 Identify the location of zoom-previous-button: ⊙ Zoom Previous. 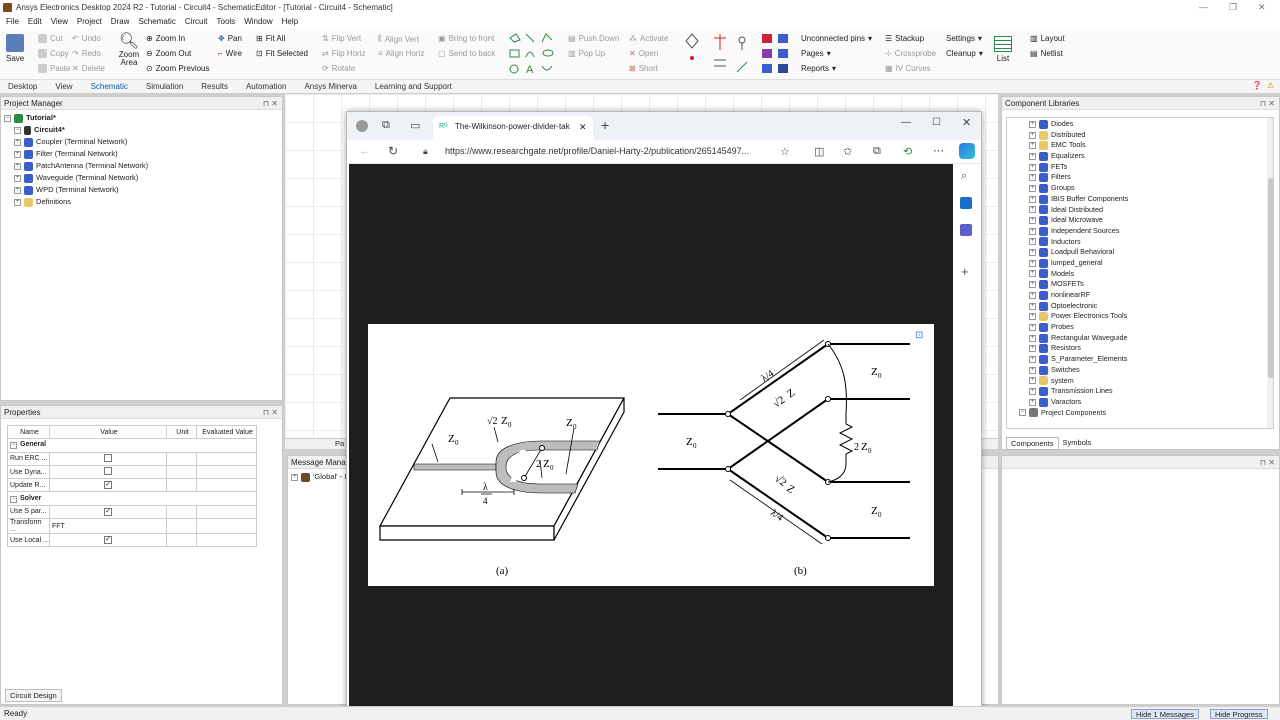
(178, 68).